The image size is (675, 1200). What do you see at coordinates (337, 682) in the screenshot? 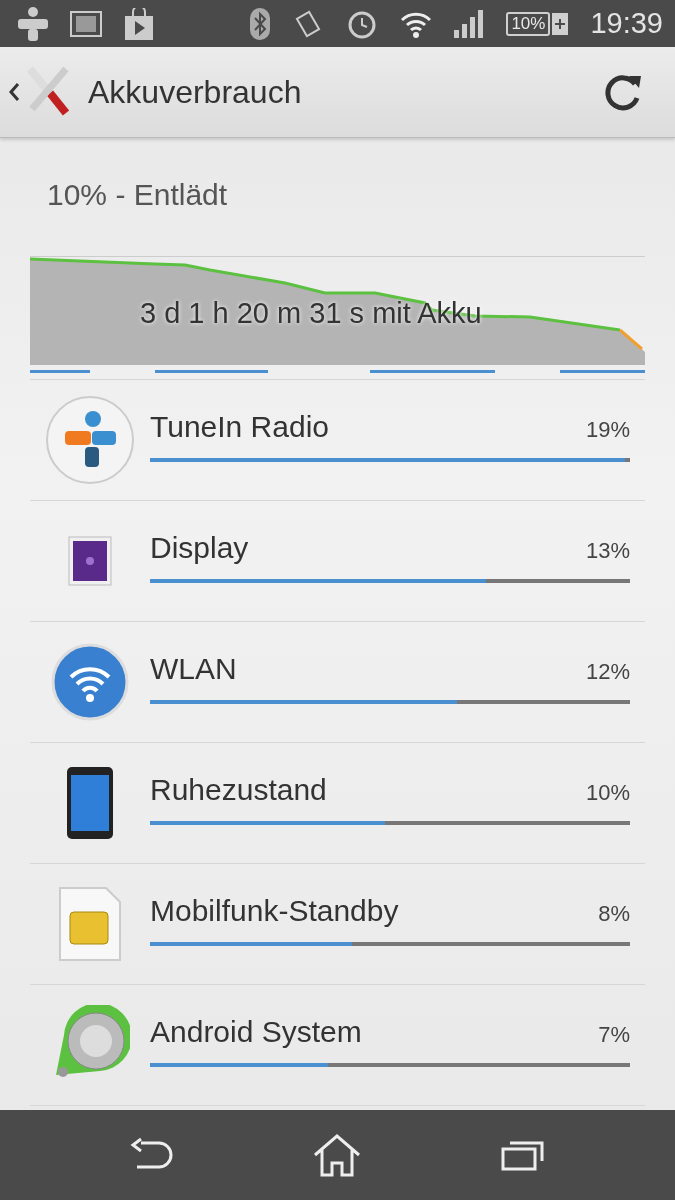
I see `usage-row: WLAN 12%` at bounding box center [337, 682].